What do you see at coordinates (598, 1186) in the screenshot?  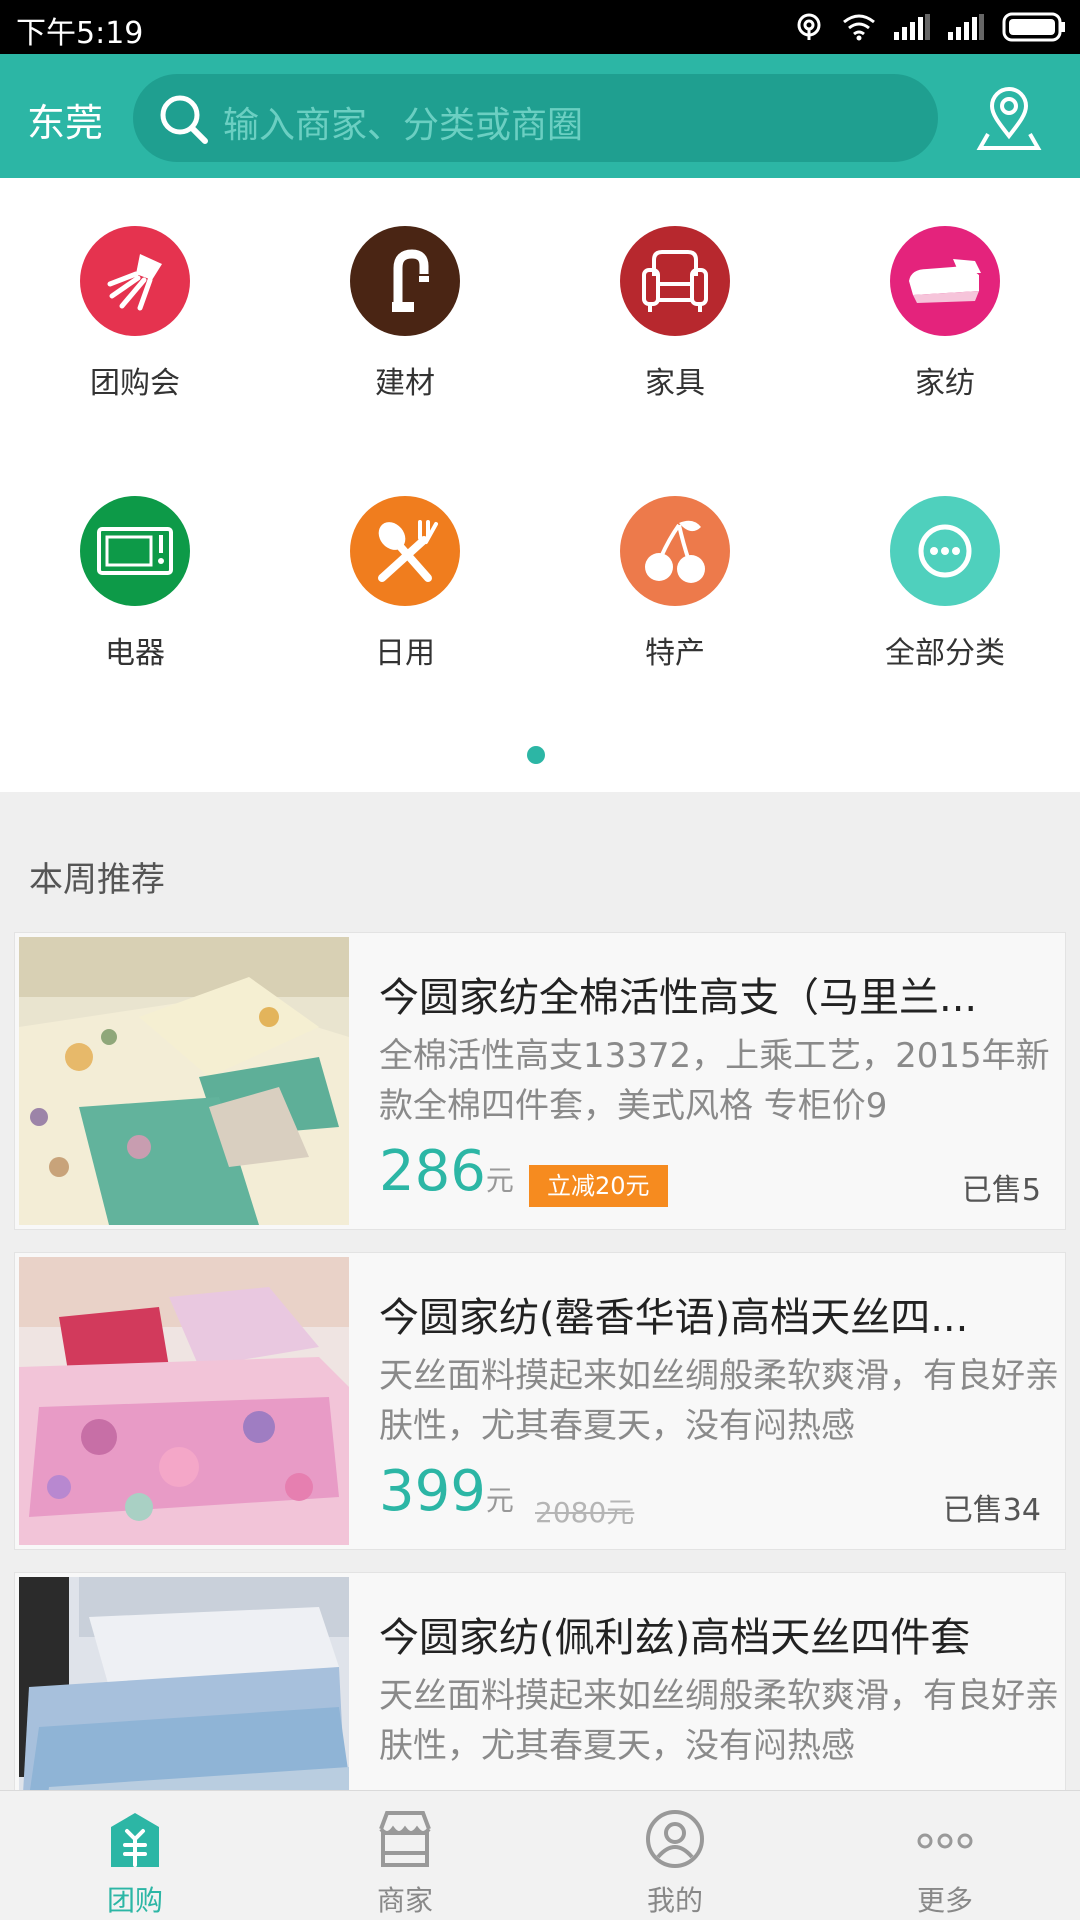 I see `discount-badge: 立减20元` at bounding box center [598, 1186].